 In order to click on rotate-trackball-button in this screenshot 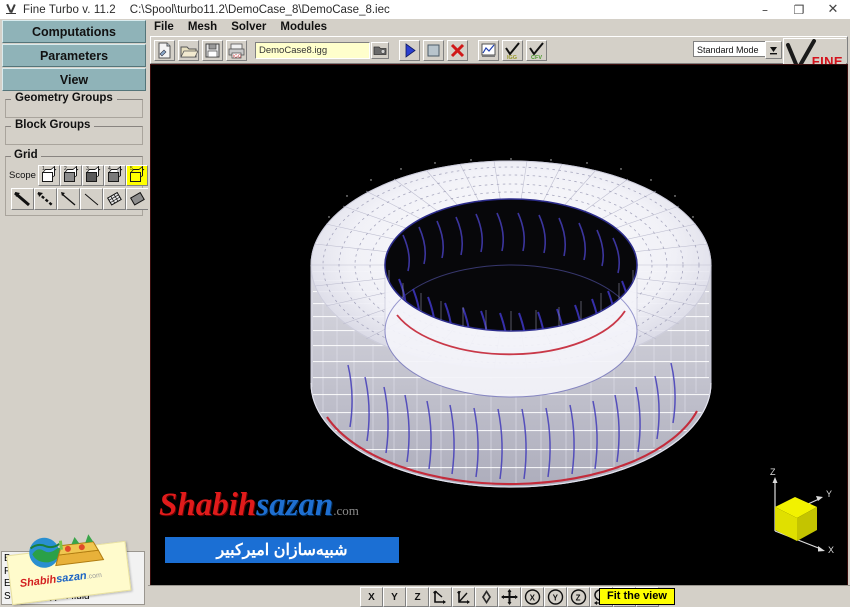, I will do `click(486, 597)`.